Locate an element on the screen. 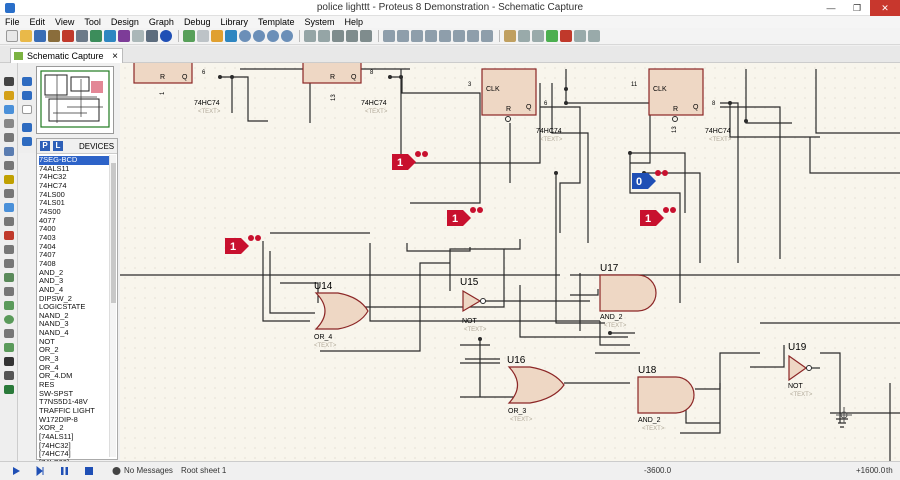 This screenshot has width=900, height=480. source-code-icon is located at coordinates (152, 36).